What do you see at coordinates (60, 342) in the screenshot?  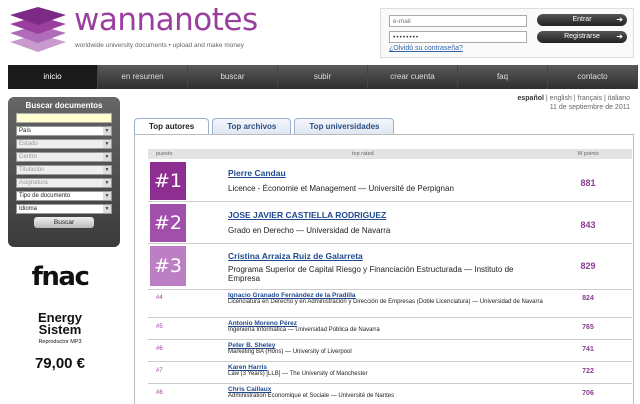 I see `ad-product-sub: Reproductor MP3` at bounding box center [60, 342].